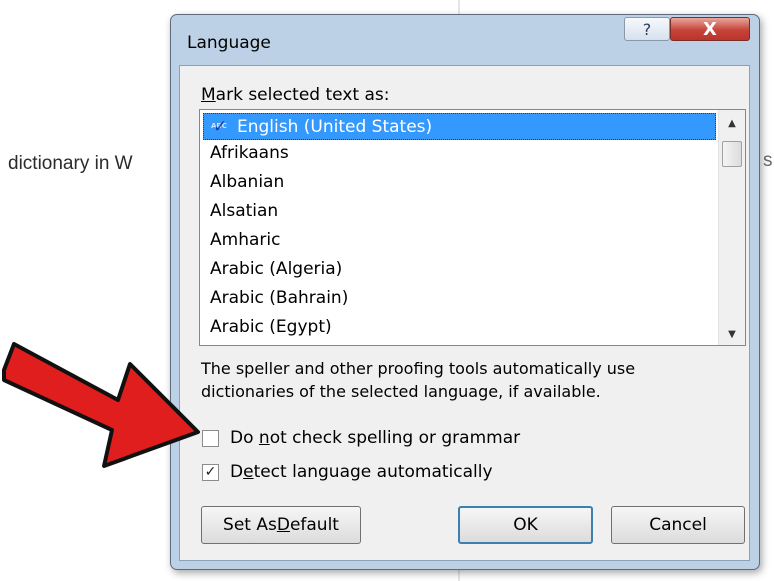 This screenshot has height=581, width=774. What do you see at coordinates (459, 153) in the screenshot?
I see `list-item: Afrikaans` at bounding box center [459, 153].